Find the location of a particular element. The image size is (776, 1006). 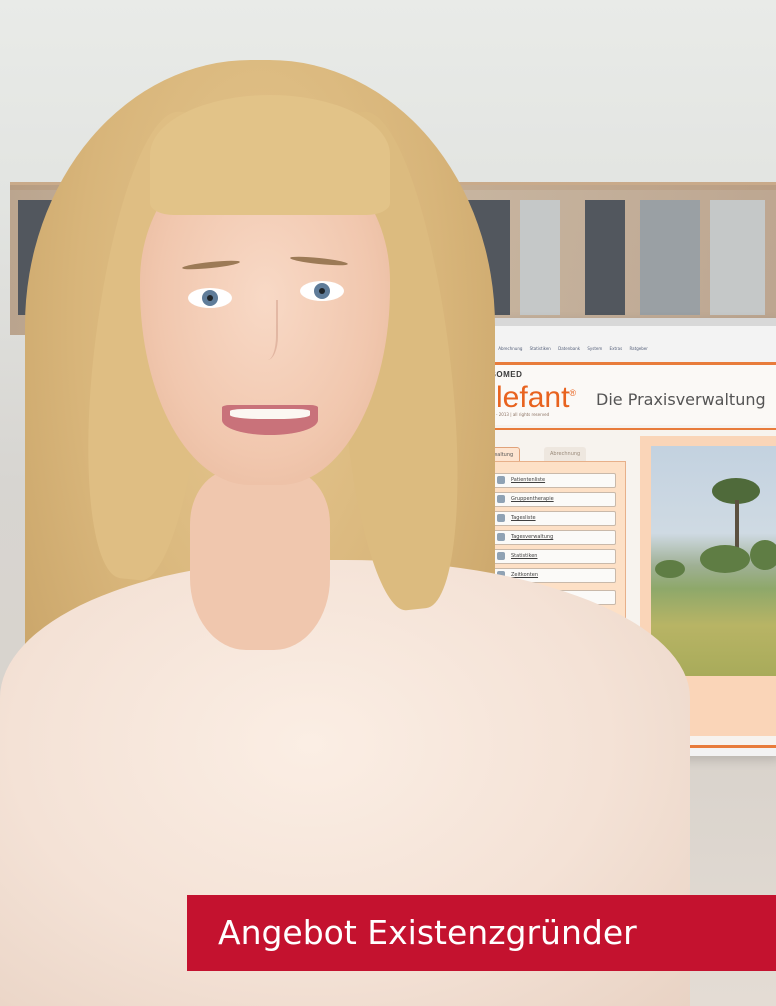

nose is located at coordinates (265, 330).